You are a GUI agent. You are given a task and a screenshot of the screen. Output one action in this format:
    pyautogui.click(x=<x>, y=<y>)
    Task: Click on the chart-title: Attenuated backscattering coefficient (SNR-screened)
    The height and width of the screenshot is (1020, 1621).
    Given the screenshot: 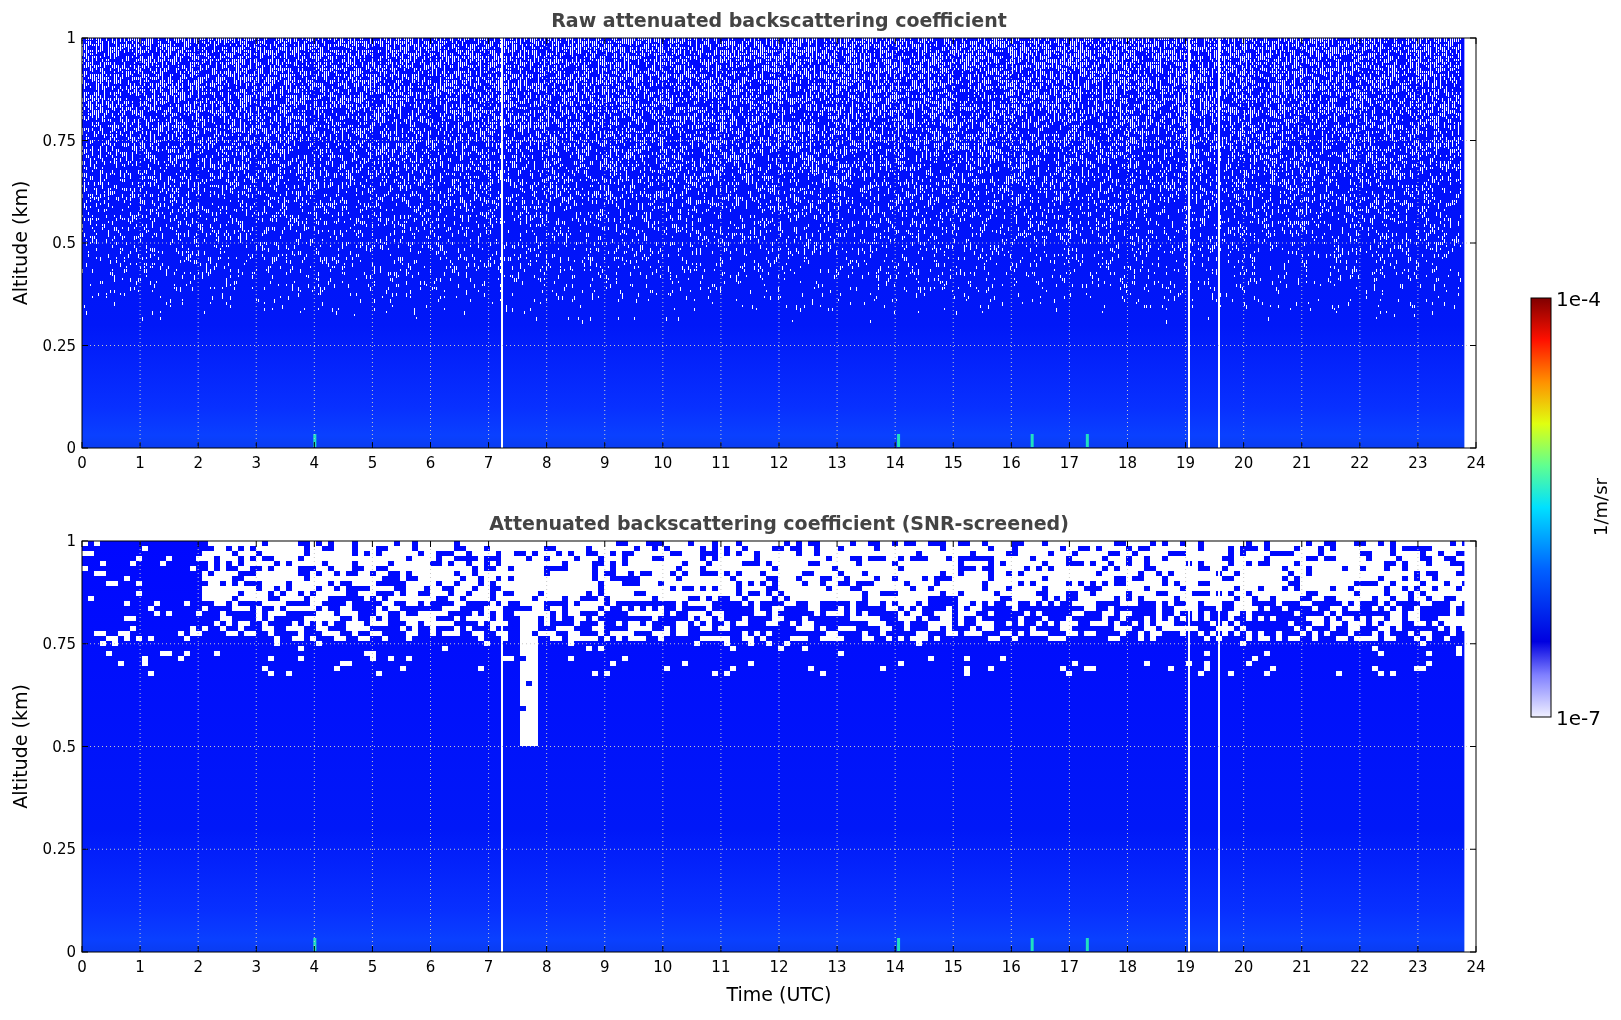 What is the action you would take?
    pyautogui.click(x=779, y=523)
    